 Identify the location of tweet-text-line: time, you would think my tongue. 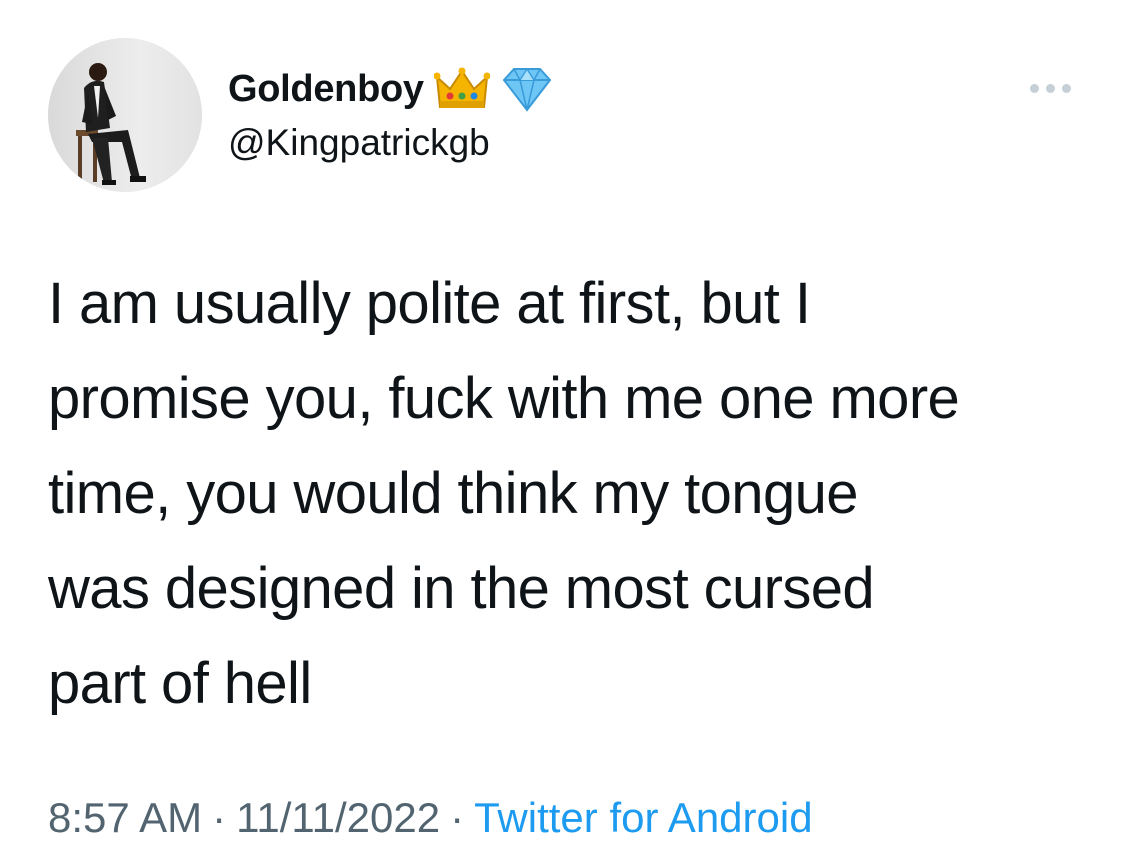
(453, 493).